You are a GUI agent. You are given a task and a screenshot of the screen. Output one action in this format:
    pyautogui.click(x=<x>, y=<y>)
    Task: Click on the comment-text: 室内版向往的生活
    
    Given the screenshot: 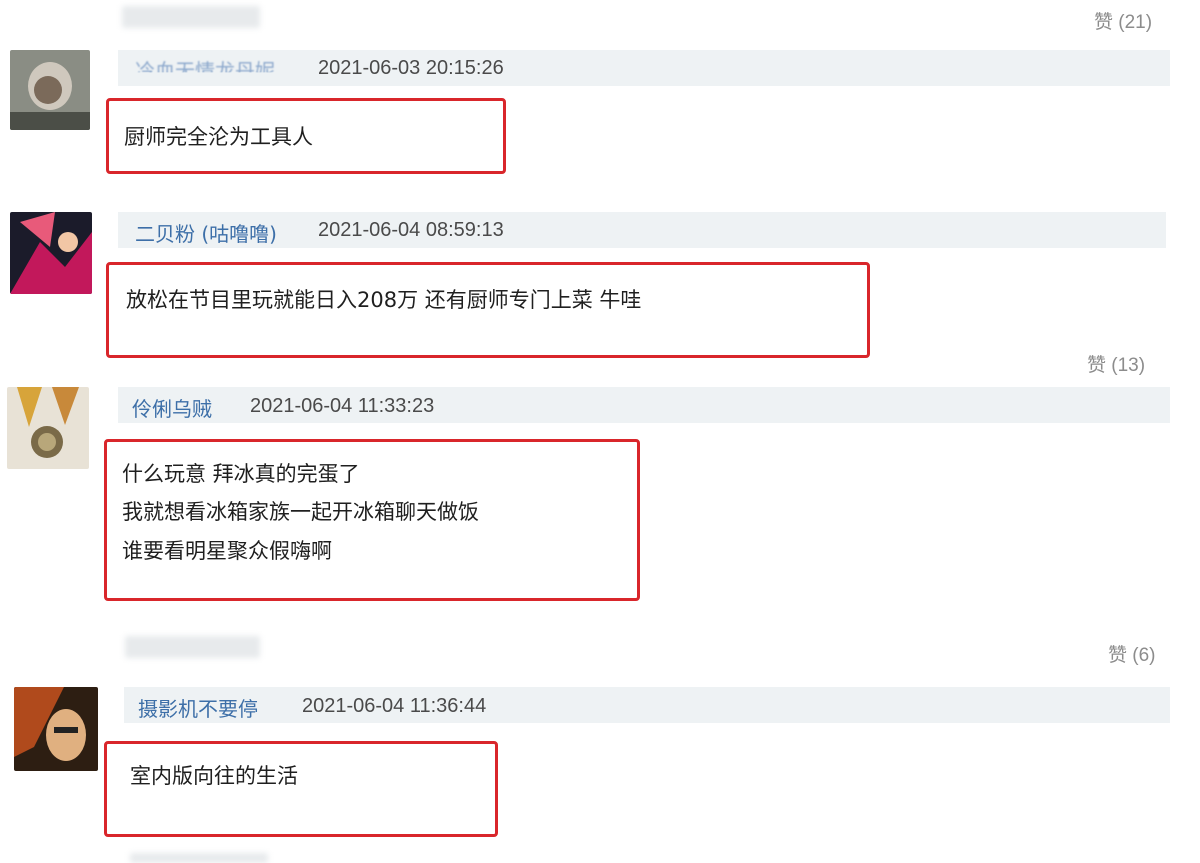 What is the action you would take?
    pyautogui.click(x=214, y=776)
    